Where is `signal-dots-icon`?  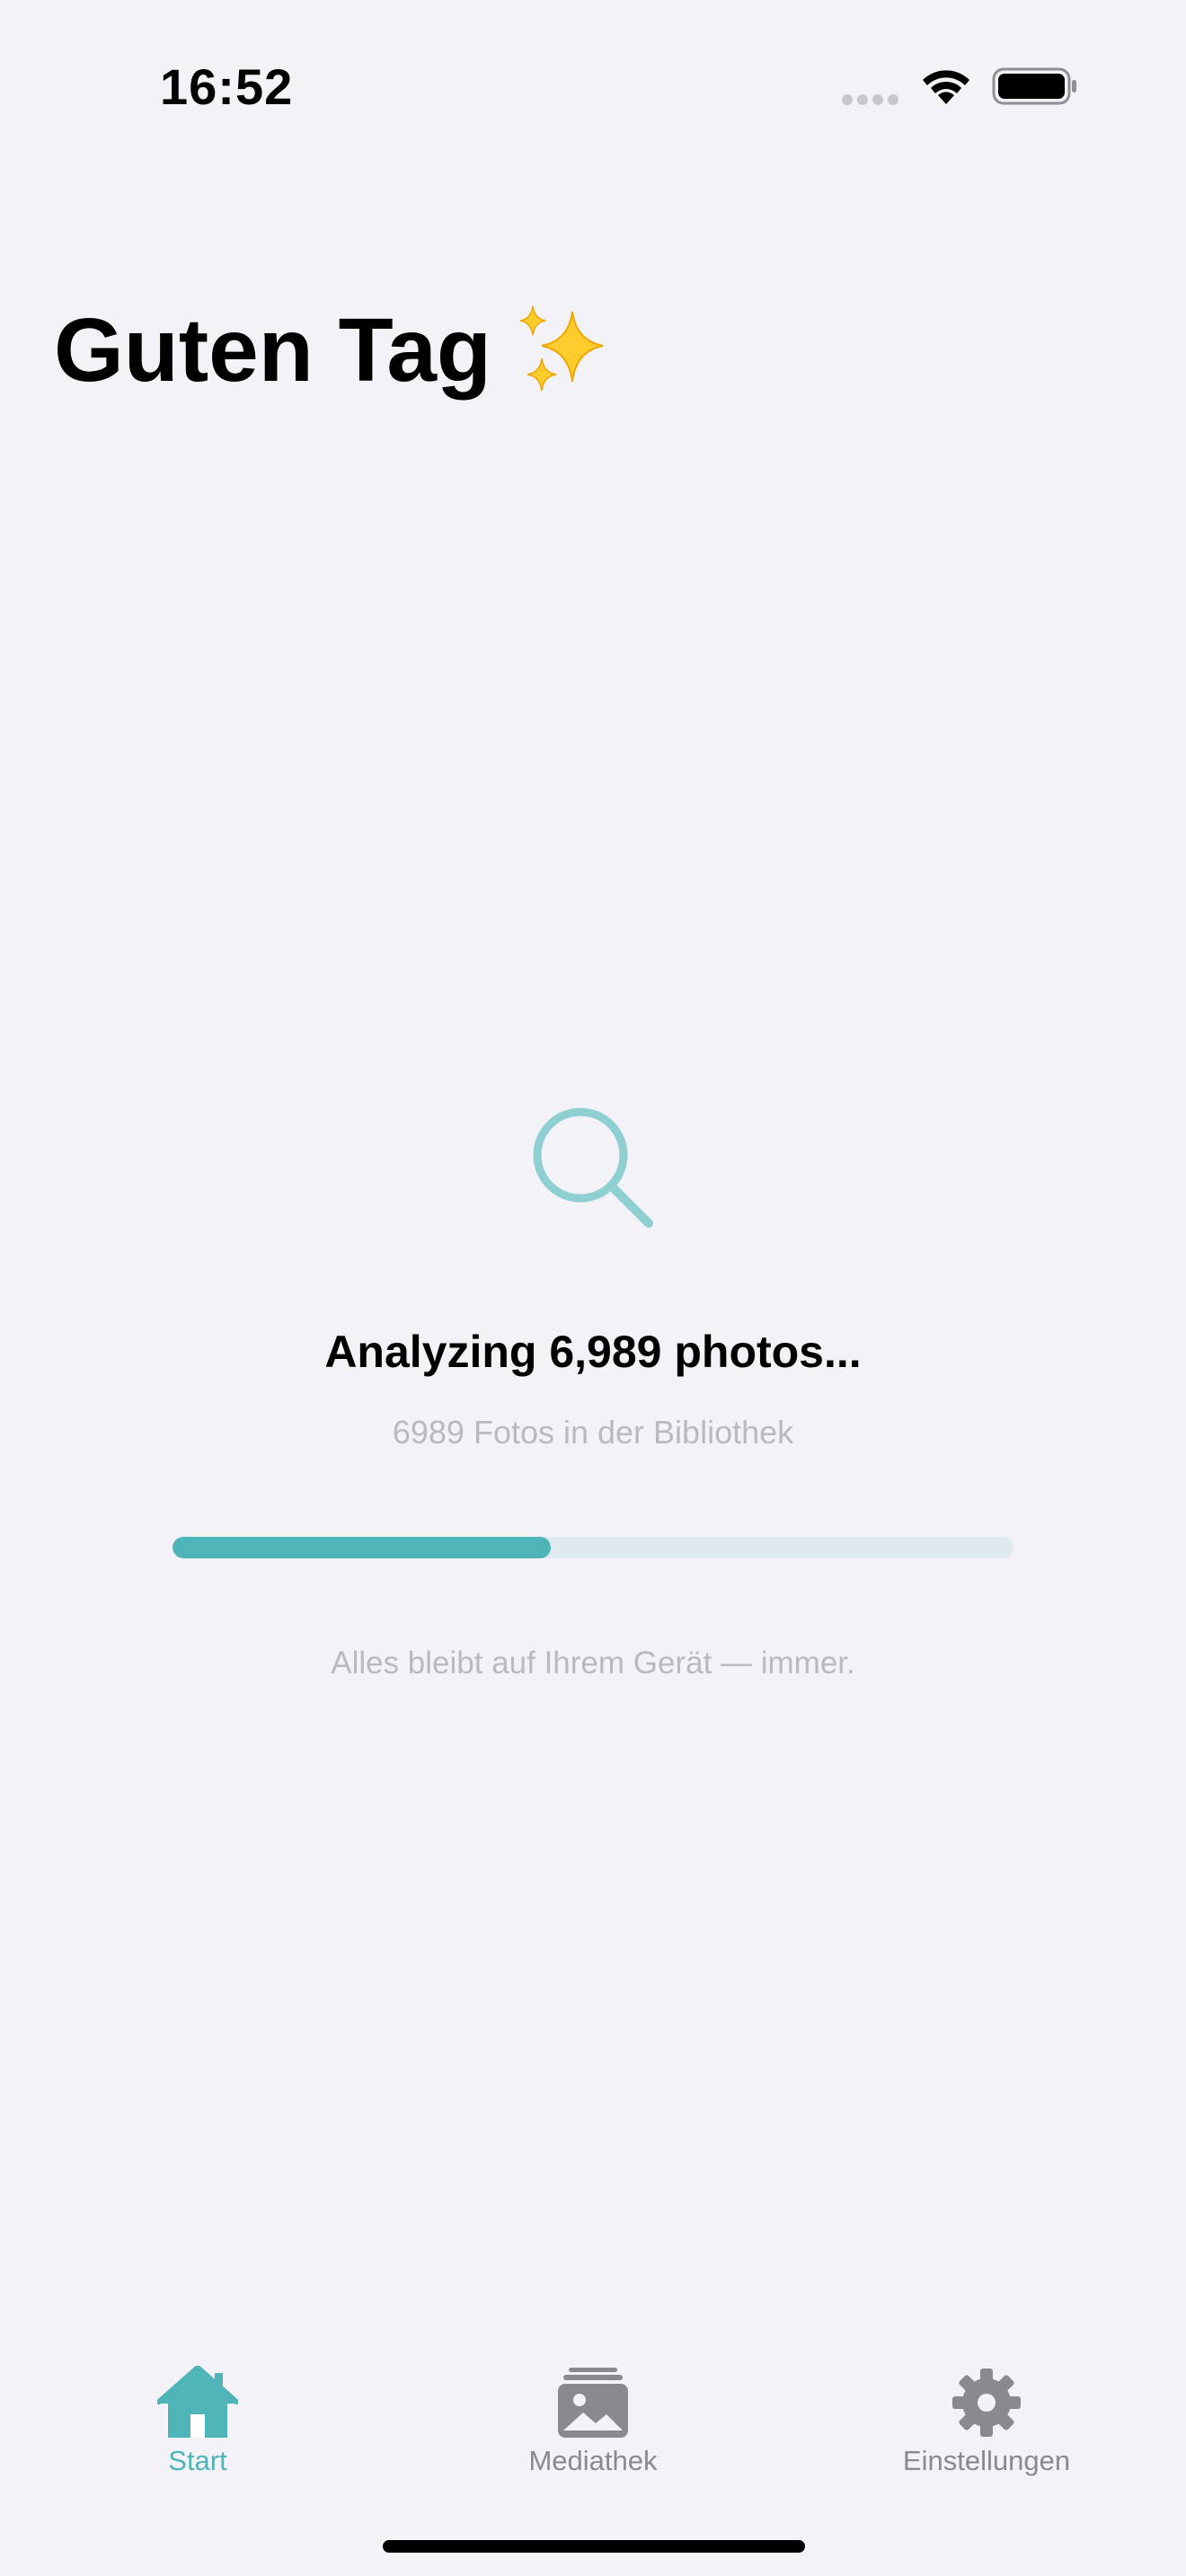
signal-dots-icon is located at coordinates (870, 99).